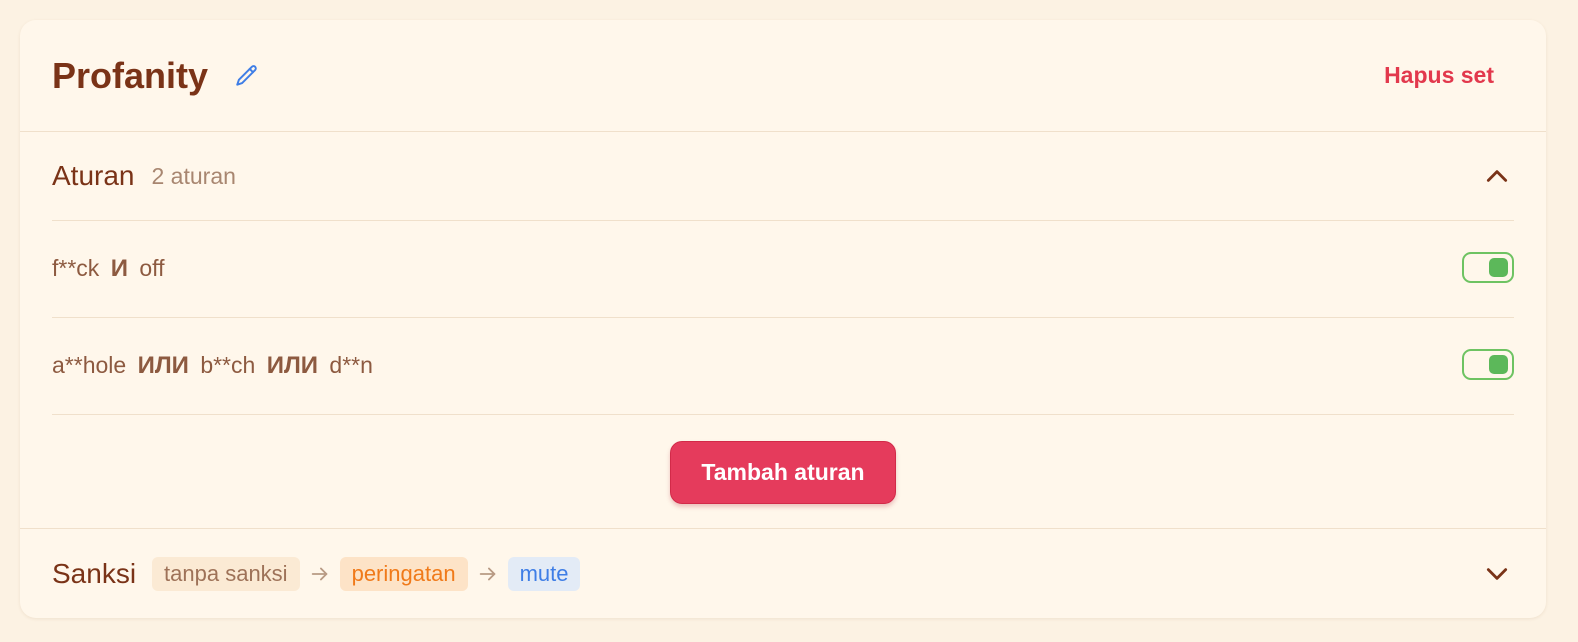  I want to click on pencil-icon, so click(247, 76).